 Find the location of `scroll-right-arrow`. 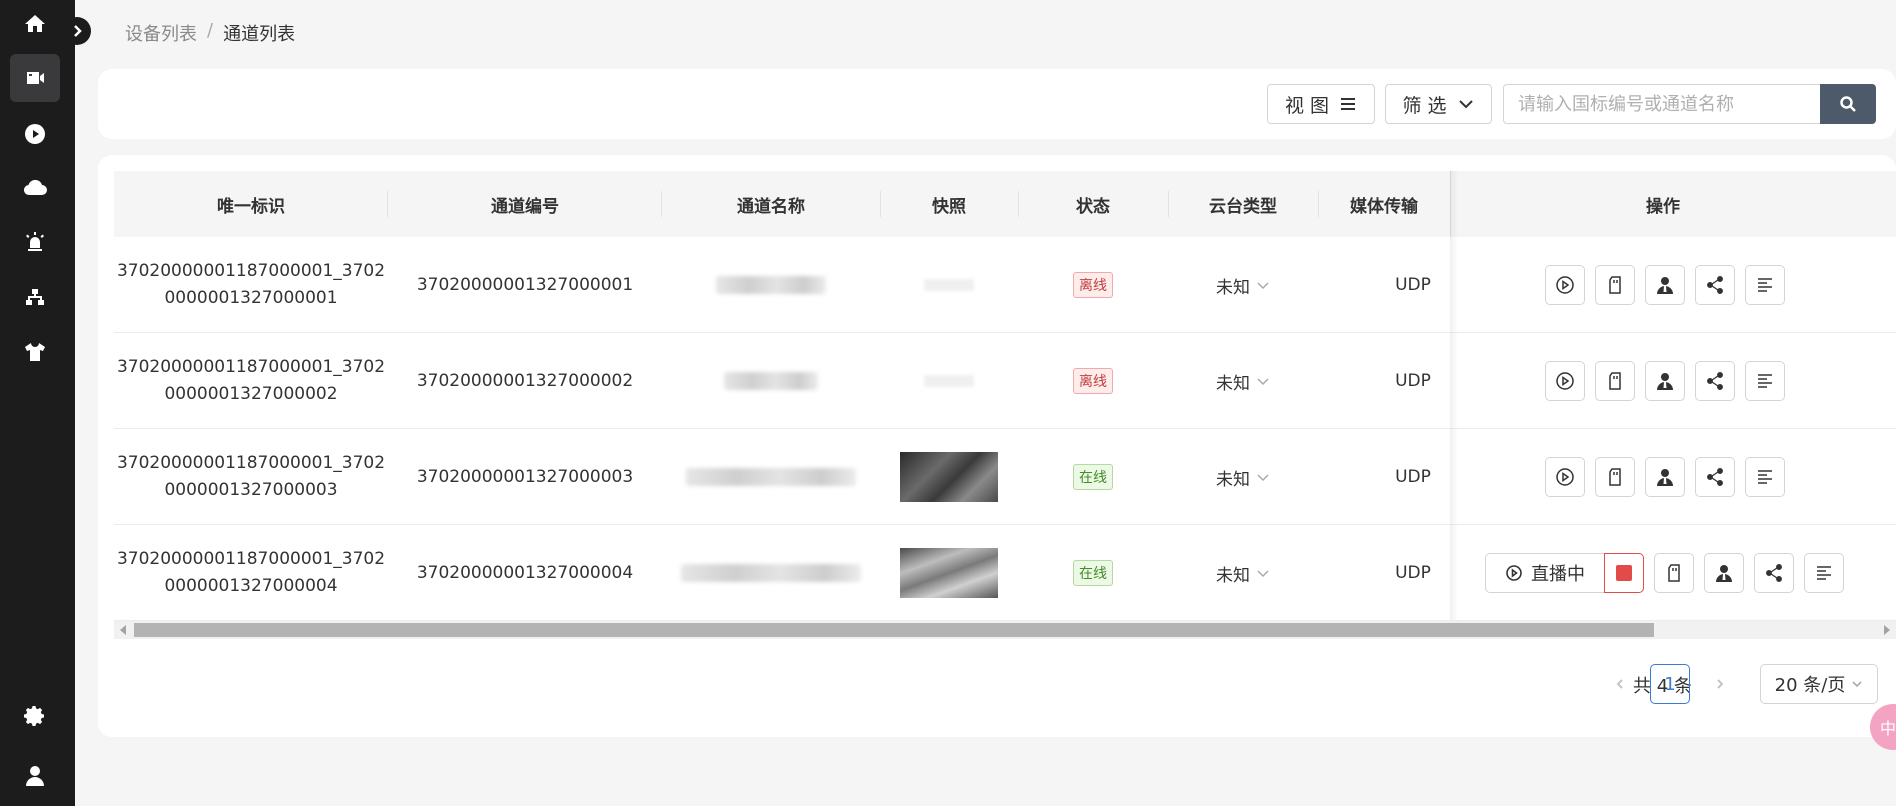

scroll-right-arrow is located at coordinates (1887, 630).